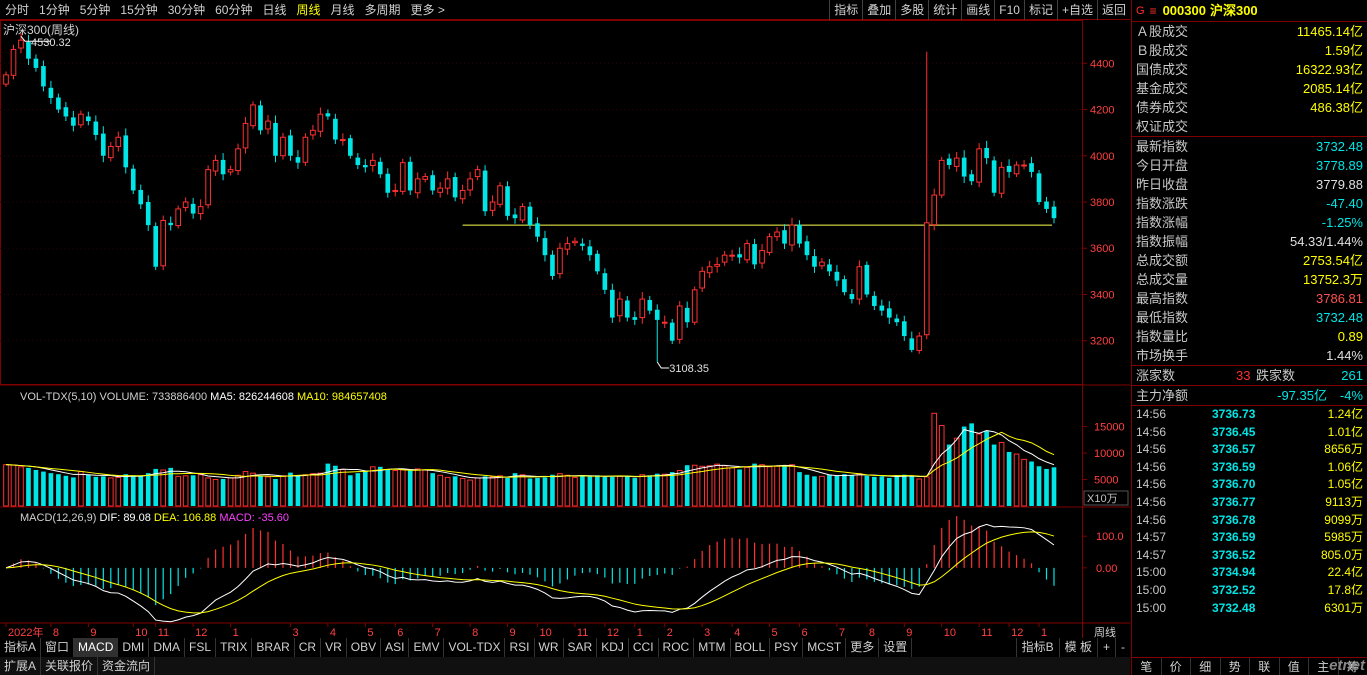 This screenshot has width=1367, height=675. I want to click on indicator-tab-dmi: DMI, so click(134, 647).